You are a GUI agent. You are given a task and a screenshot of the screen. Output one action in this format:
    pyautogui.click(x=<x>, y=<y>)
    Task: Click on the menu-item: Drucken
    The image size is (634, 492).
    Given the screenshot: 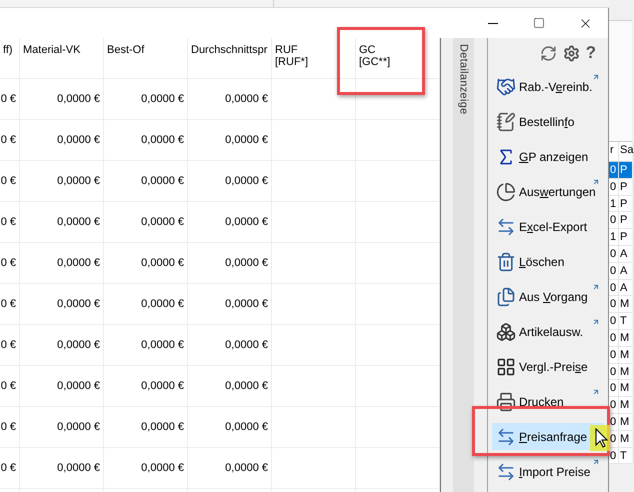 What is the action you would take?
    pyautogui.click(x=548, y=401)
    